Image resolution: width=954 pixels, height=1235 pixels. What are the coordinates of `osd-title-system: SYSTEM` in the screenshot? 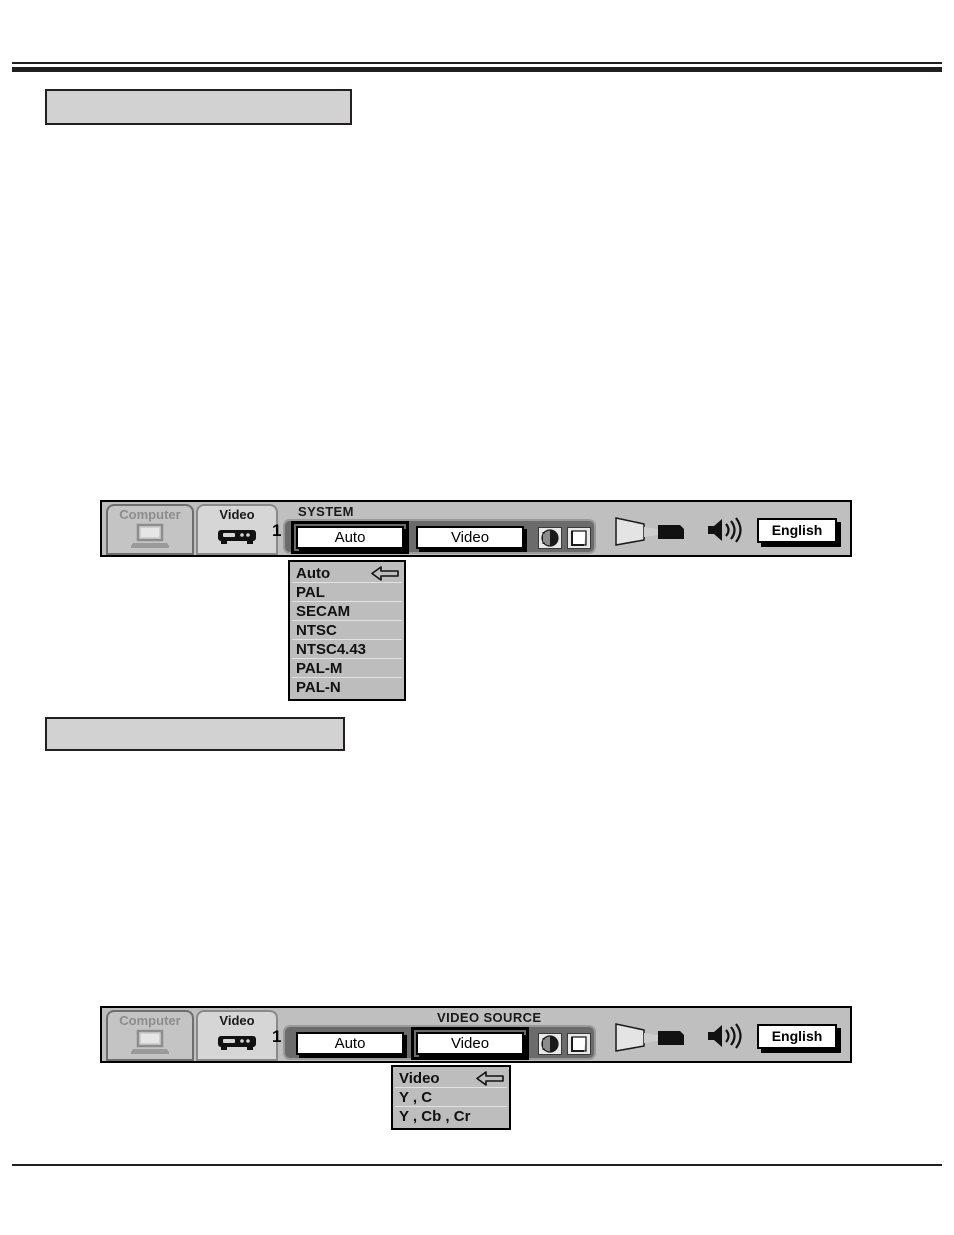 It's located at (326, 511).